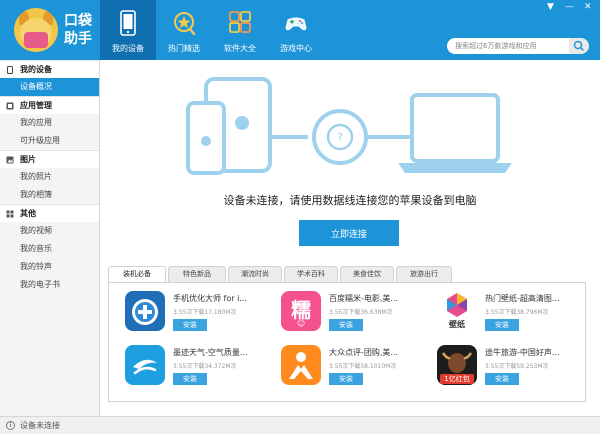  I want to click on list-item: 糯 ☺ 百度糯米-电影,美... 3.55次下载36.638M次 安装, so click(356, 316).